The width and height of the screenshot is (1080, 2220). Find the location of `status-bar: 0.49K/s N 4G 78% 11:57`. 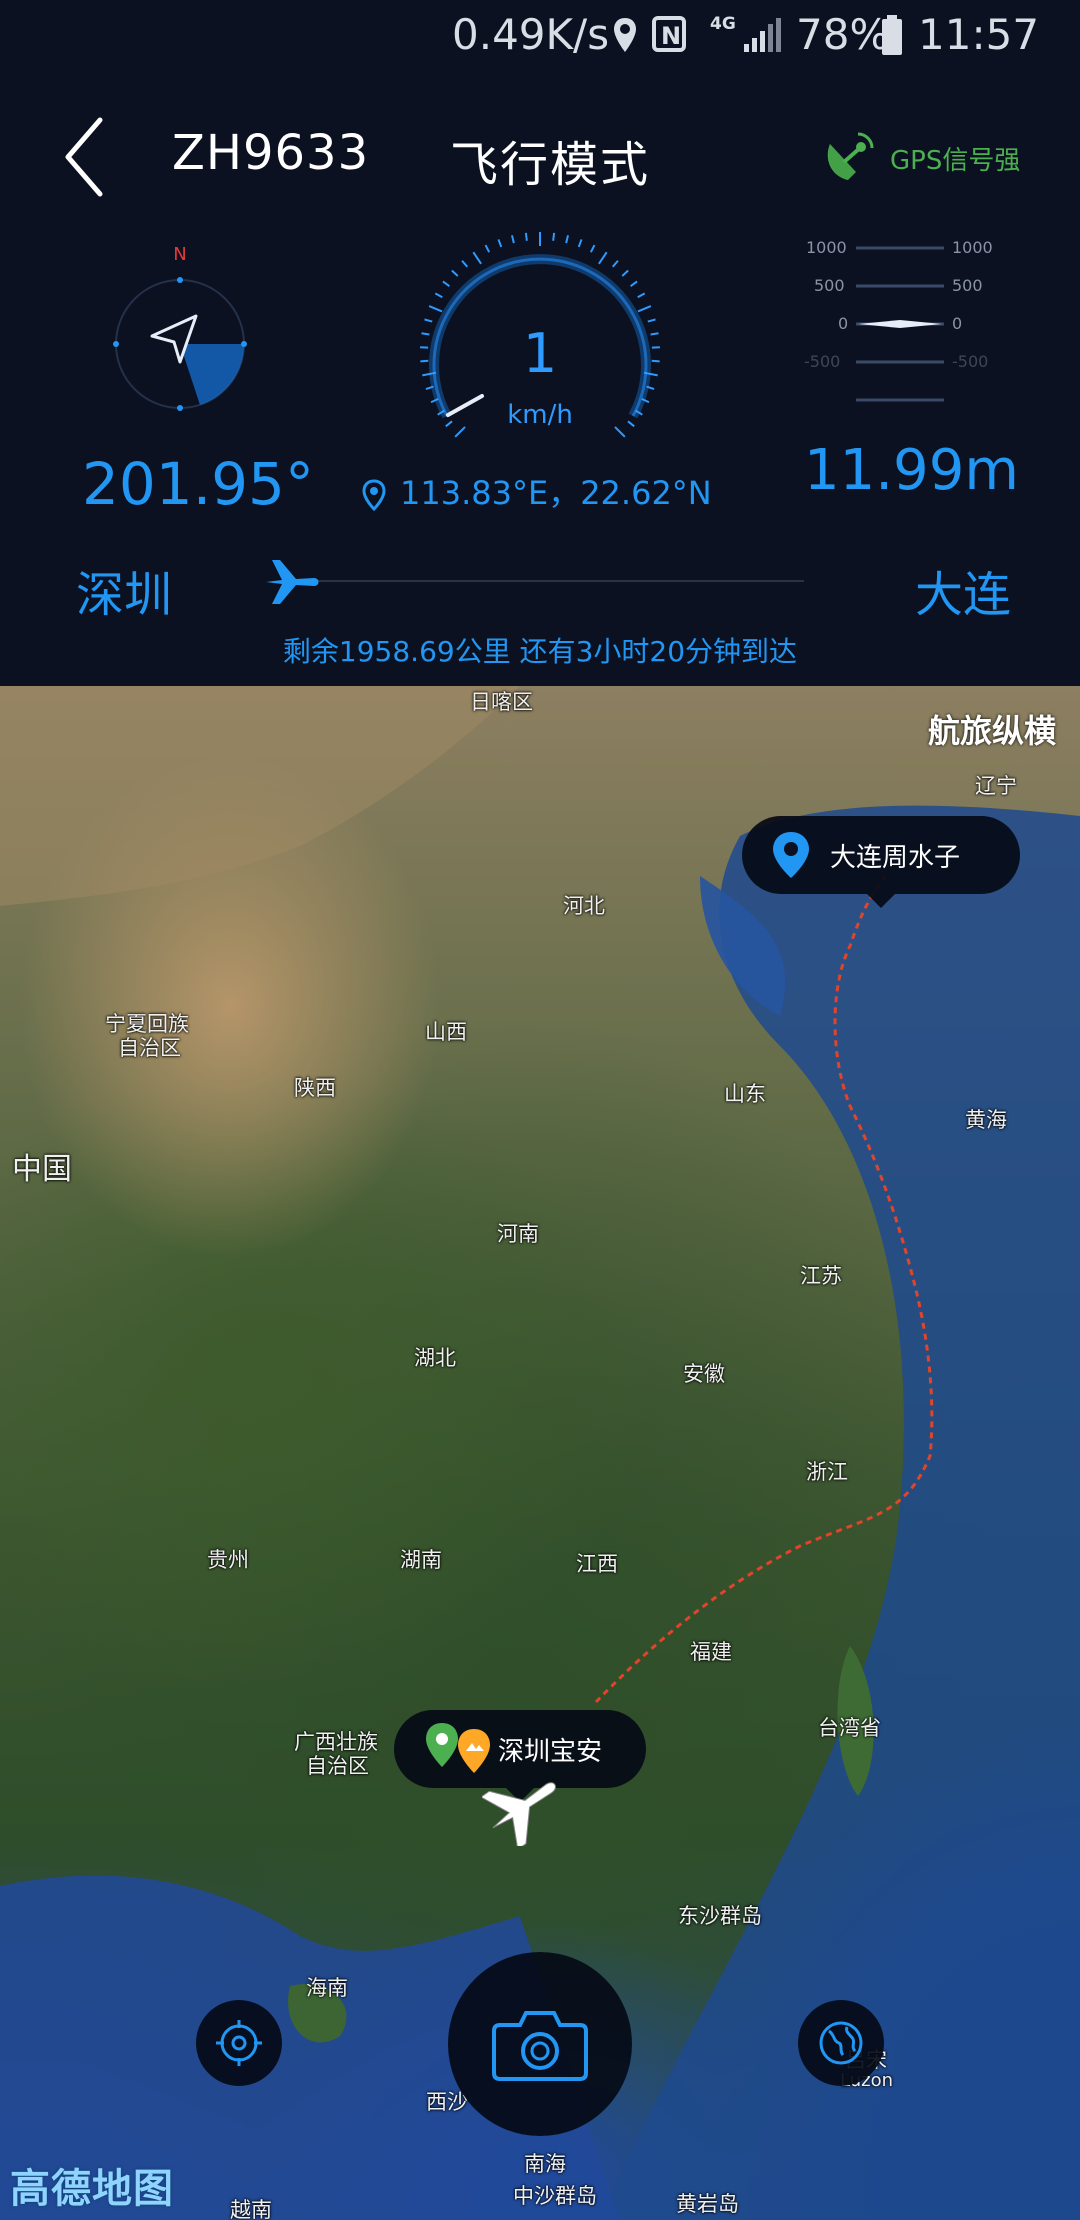

status-bar: 0.49K/s N 4G 78% 11:57 is located at coordinates (540, 36).